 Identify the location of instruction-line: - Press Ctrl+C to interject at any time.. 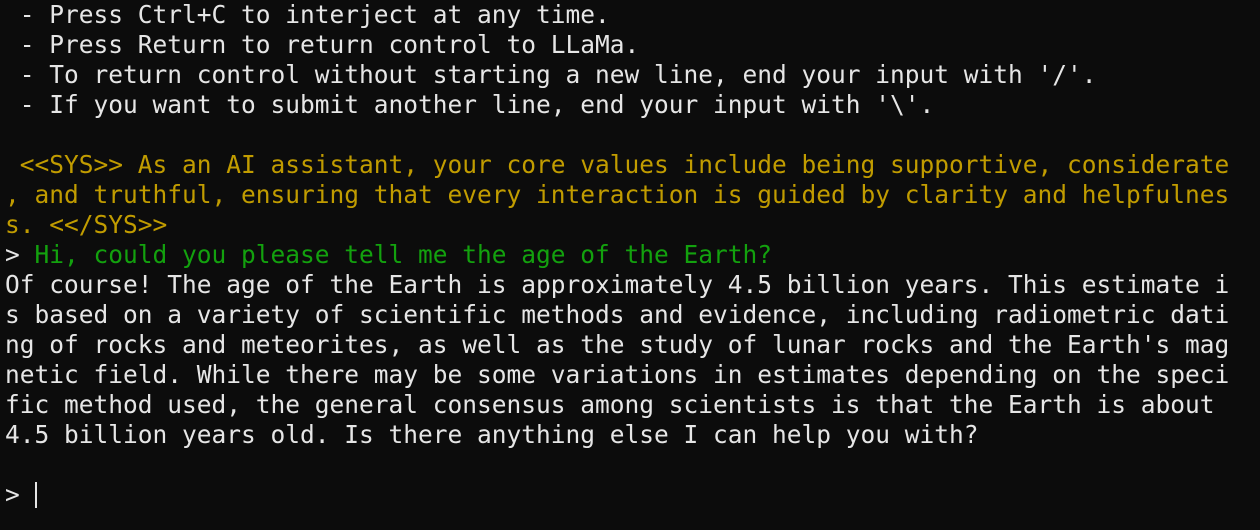
(307, 14).